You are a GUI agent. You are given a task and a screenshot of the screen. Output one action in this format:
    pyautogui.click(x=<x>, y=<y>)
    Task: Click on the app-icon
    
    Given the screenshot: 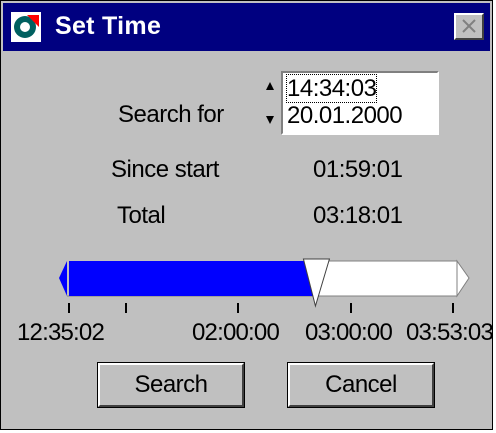 What is the action you would take?
    pyautogui.click(x=26, y=27)
    